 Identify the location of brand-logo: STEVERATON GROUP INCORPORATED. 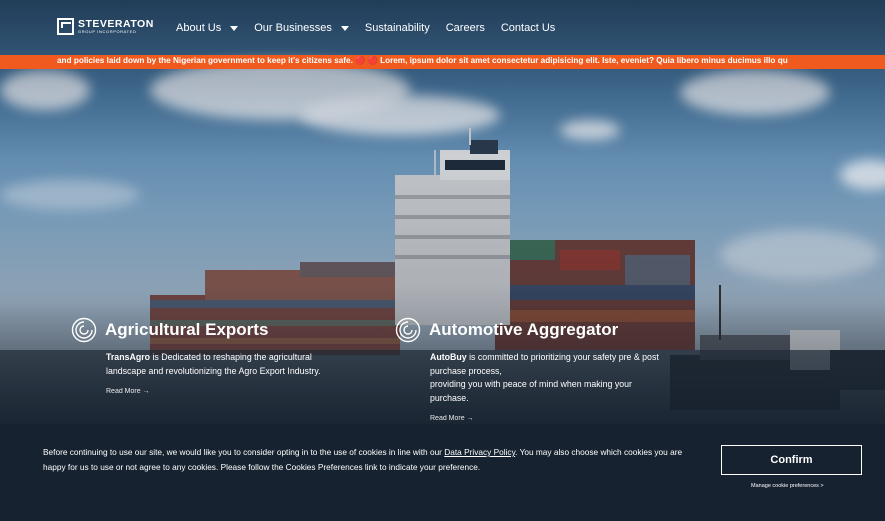
(105, 26).